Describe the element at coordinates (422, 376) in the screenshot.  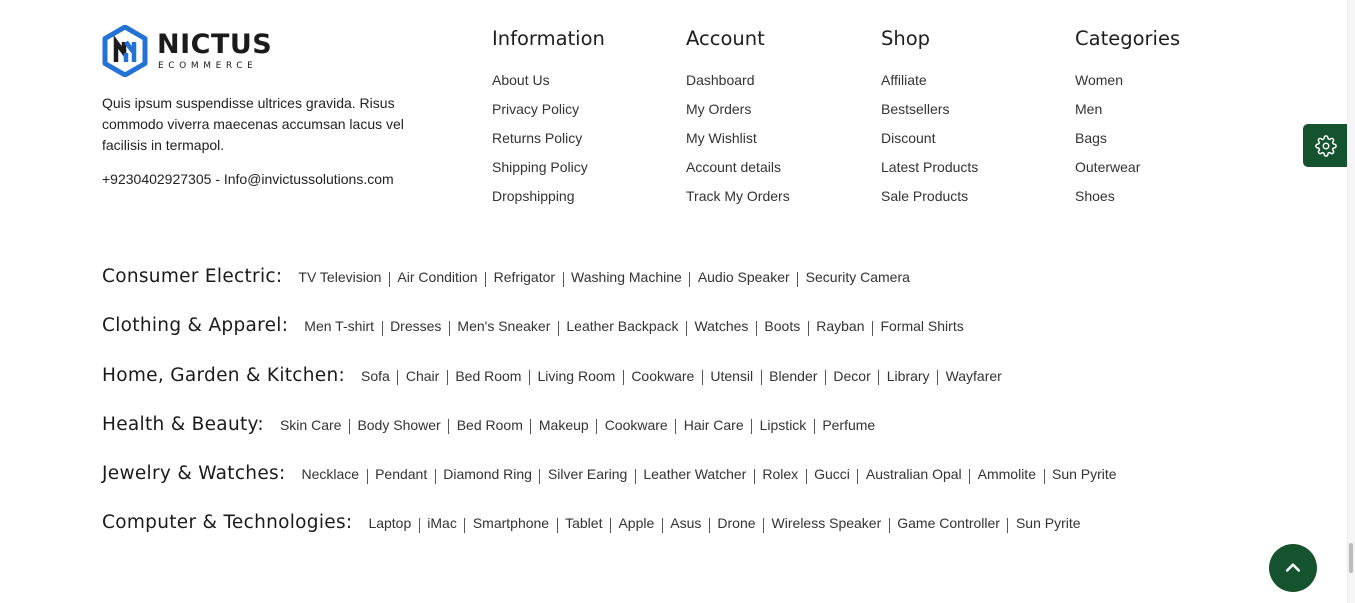
I see `category-link-chair: Chair` at that location.